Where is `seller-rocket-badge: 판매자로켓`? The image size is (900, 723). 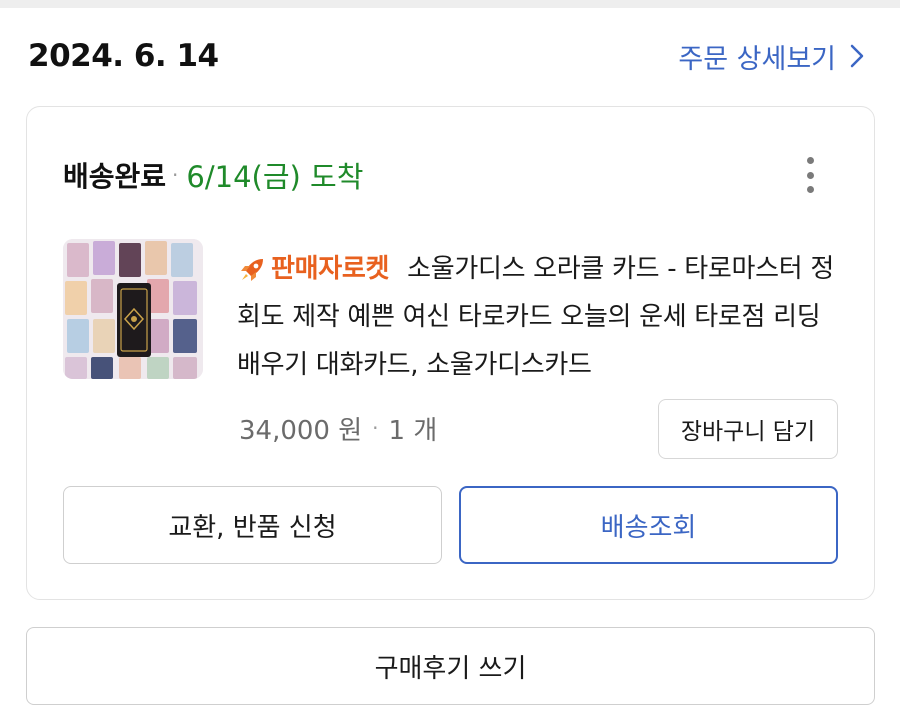
seller-rocket-badge: 판매자로켓 is located at coordinates (313, 269).